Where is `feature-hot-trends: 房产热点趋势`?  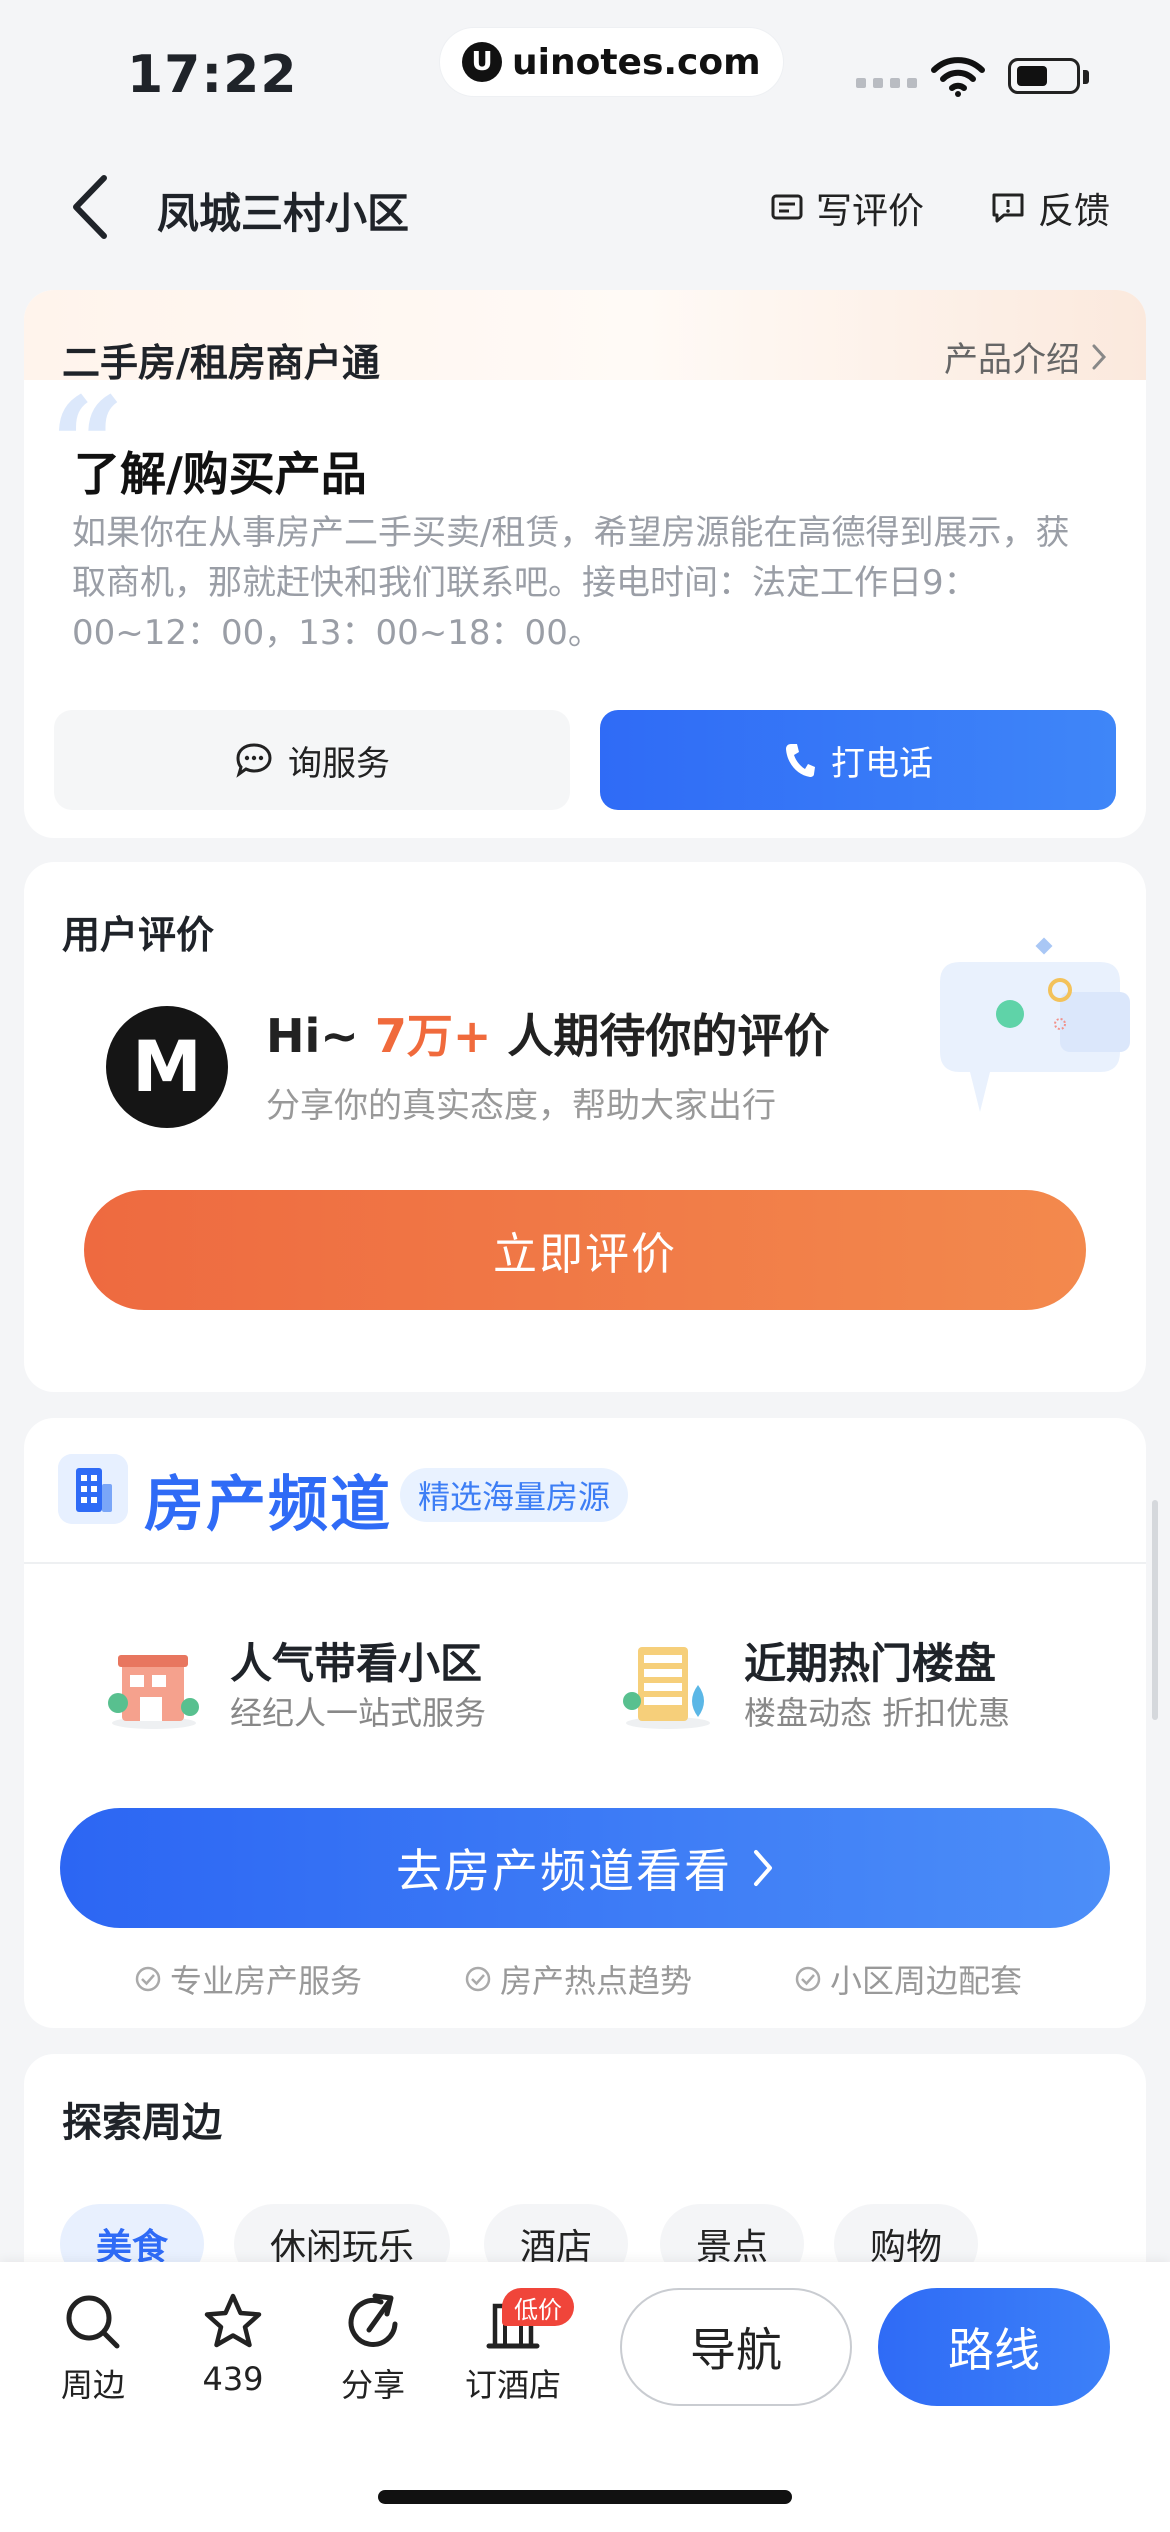 feature-hot-trends: 房产热点趋势 is located at coordinates (578, 1979).